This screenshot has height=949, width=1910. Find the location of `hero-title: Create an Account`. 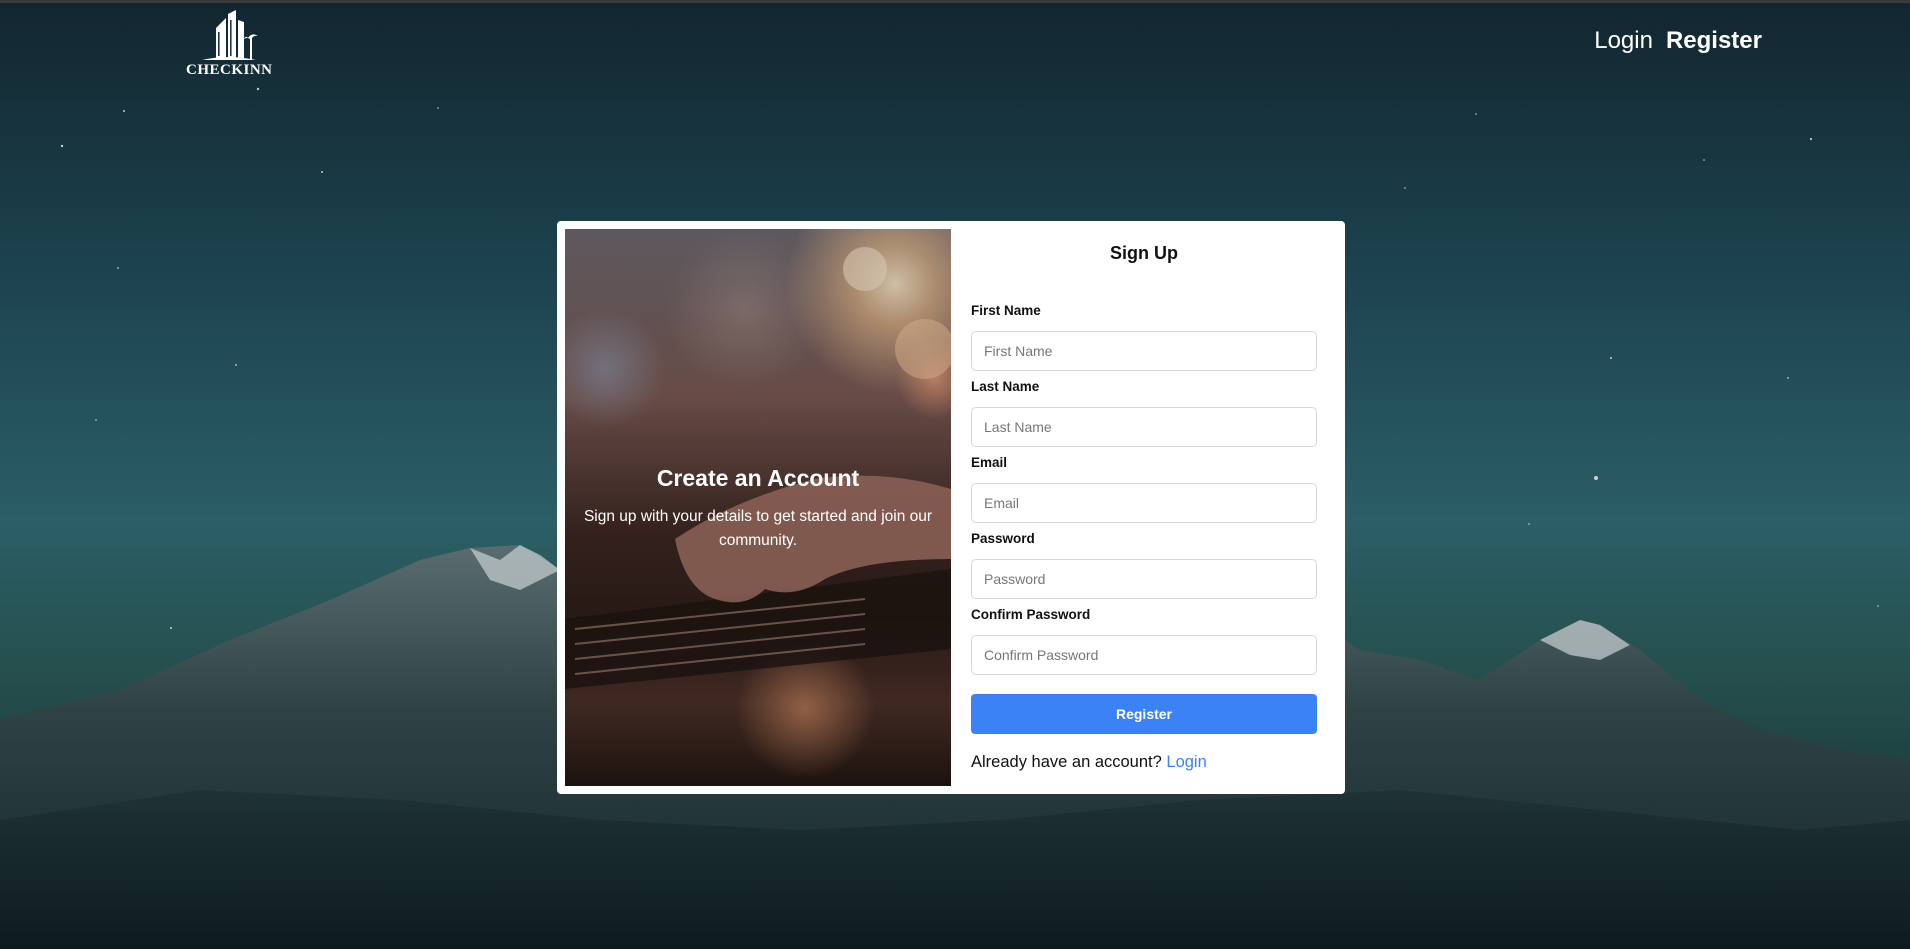

hero-title: Create an Account is located at coordinates (758, 478).